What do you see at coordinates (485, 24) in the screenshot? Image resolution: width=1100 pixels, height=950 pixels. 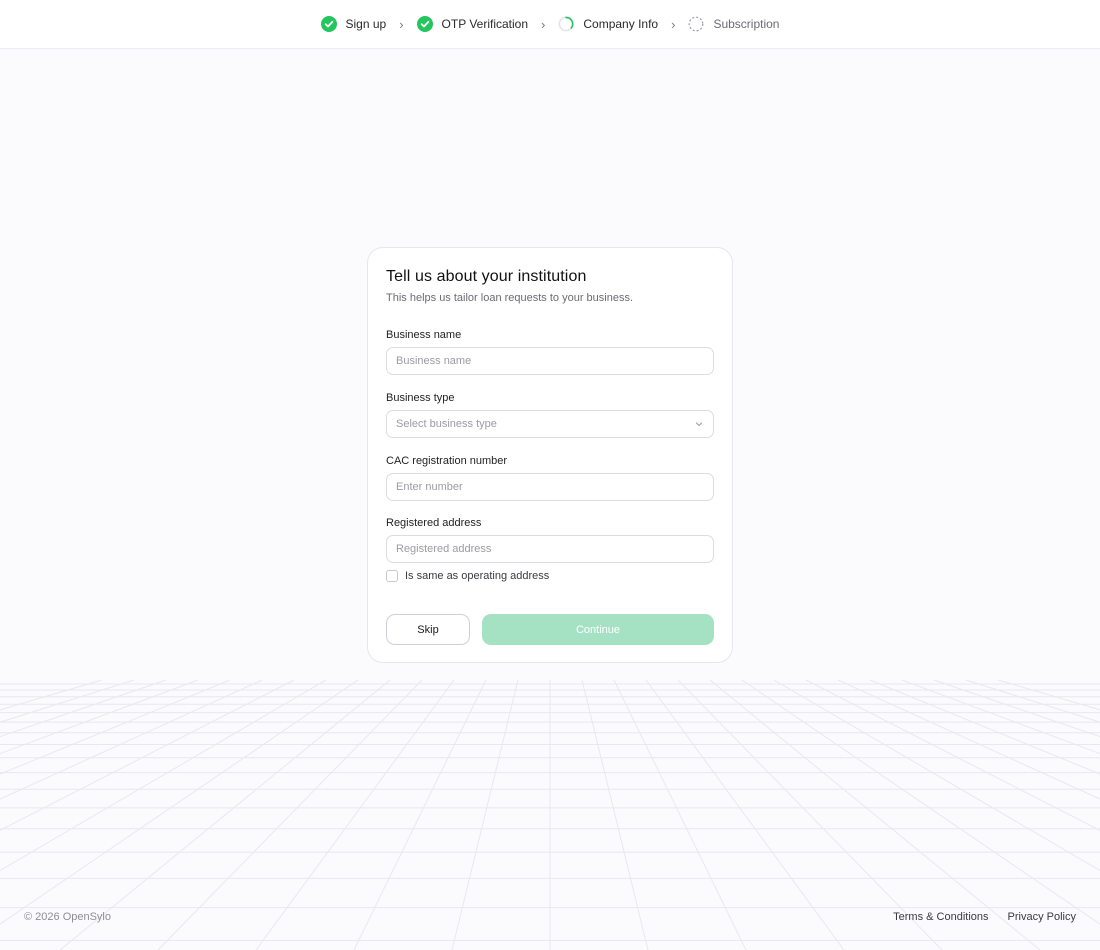 I see `step-label: OTP Verification` at bounding box center [485, 24].